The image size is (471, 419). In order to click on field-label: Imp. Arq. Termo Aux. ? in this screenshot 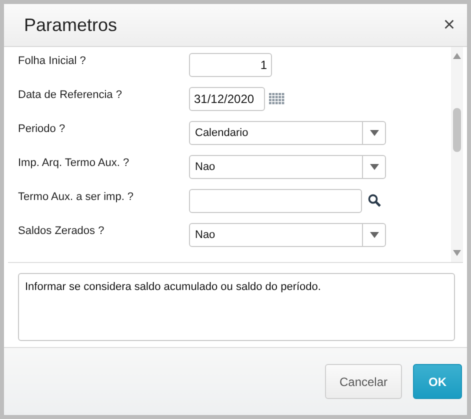, I will do `click(74, 163)`.